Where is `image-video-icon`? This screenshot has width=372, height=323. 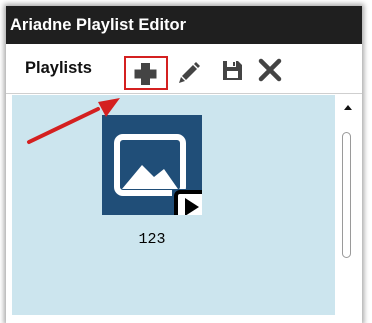 image-video-icon is located at coordinates (161, 179).